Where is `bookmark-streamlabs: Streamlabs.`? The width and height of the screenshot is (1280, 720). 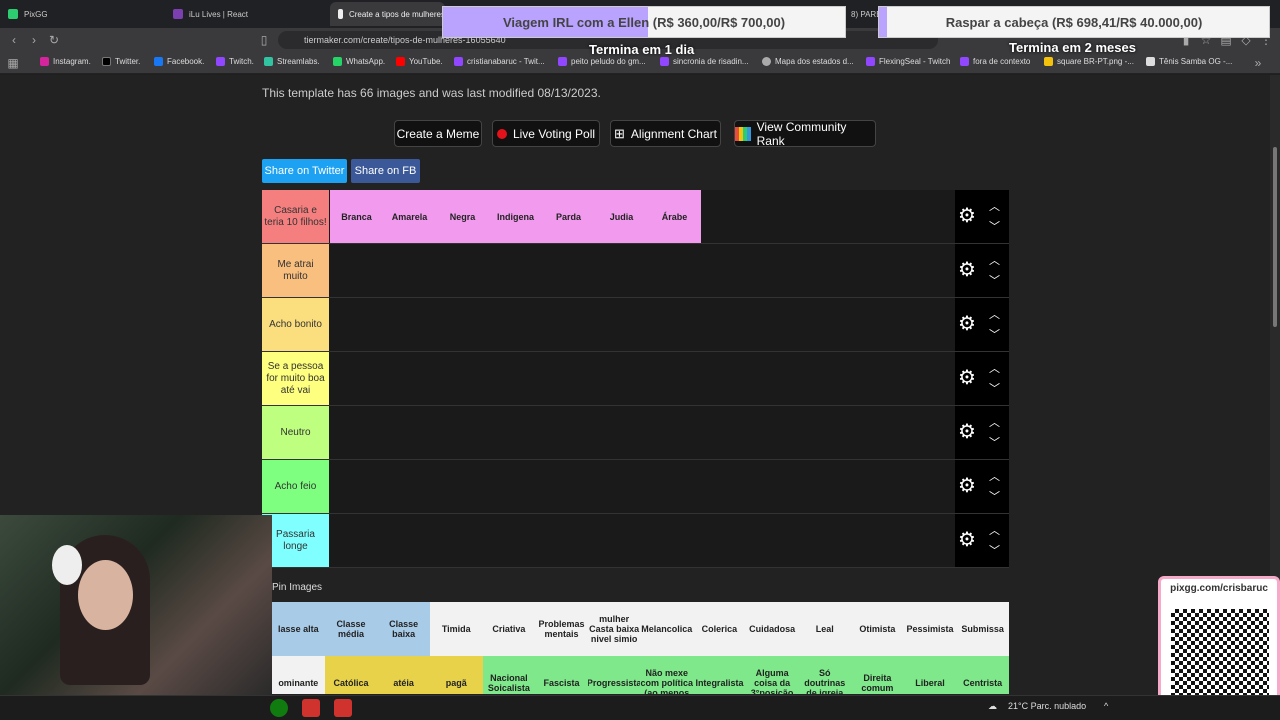
bookmark-streamlabs: Streamlabs. is located at coordinates (292, 61).